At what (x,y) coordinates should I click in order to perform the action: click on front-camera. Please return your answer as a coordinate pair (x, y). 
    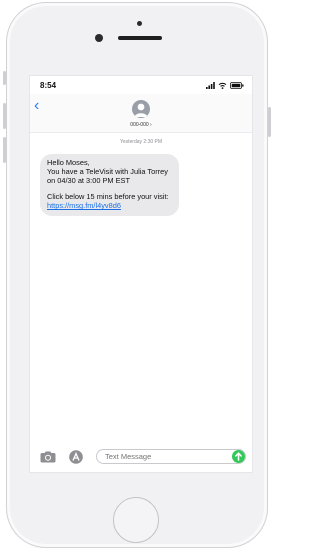
    Looking at the image, I should click on (99, 38).